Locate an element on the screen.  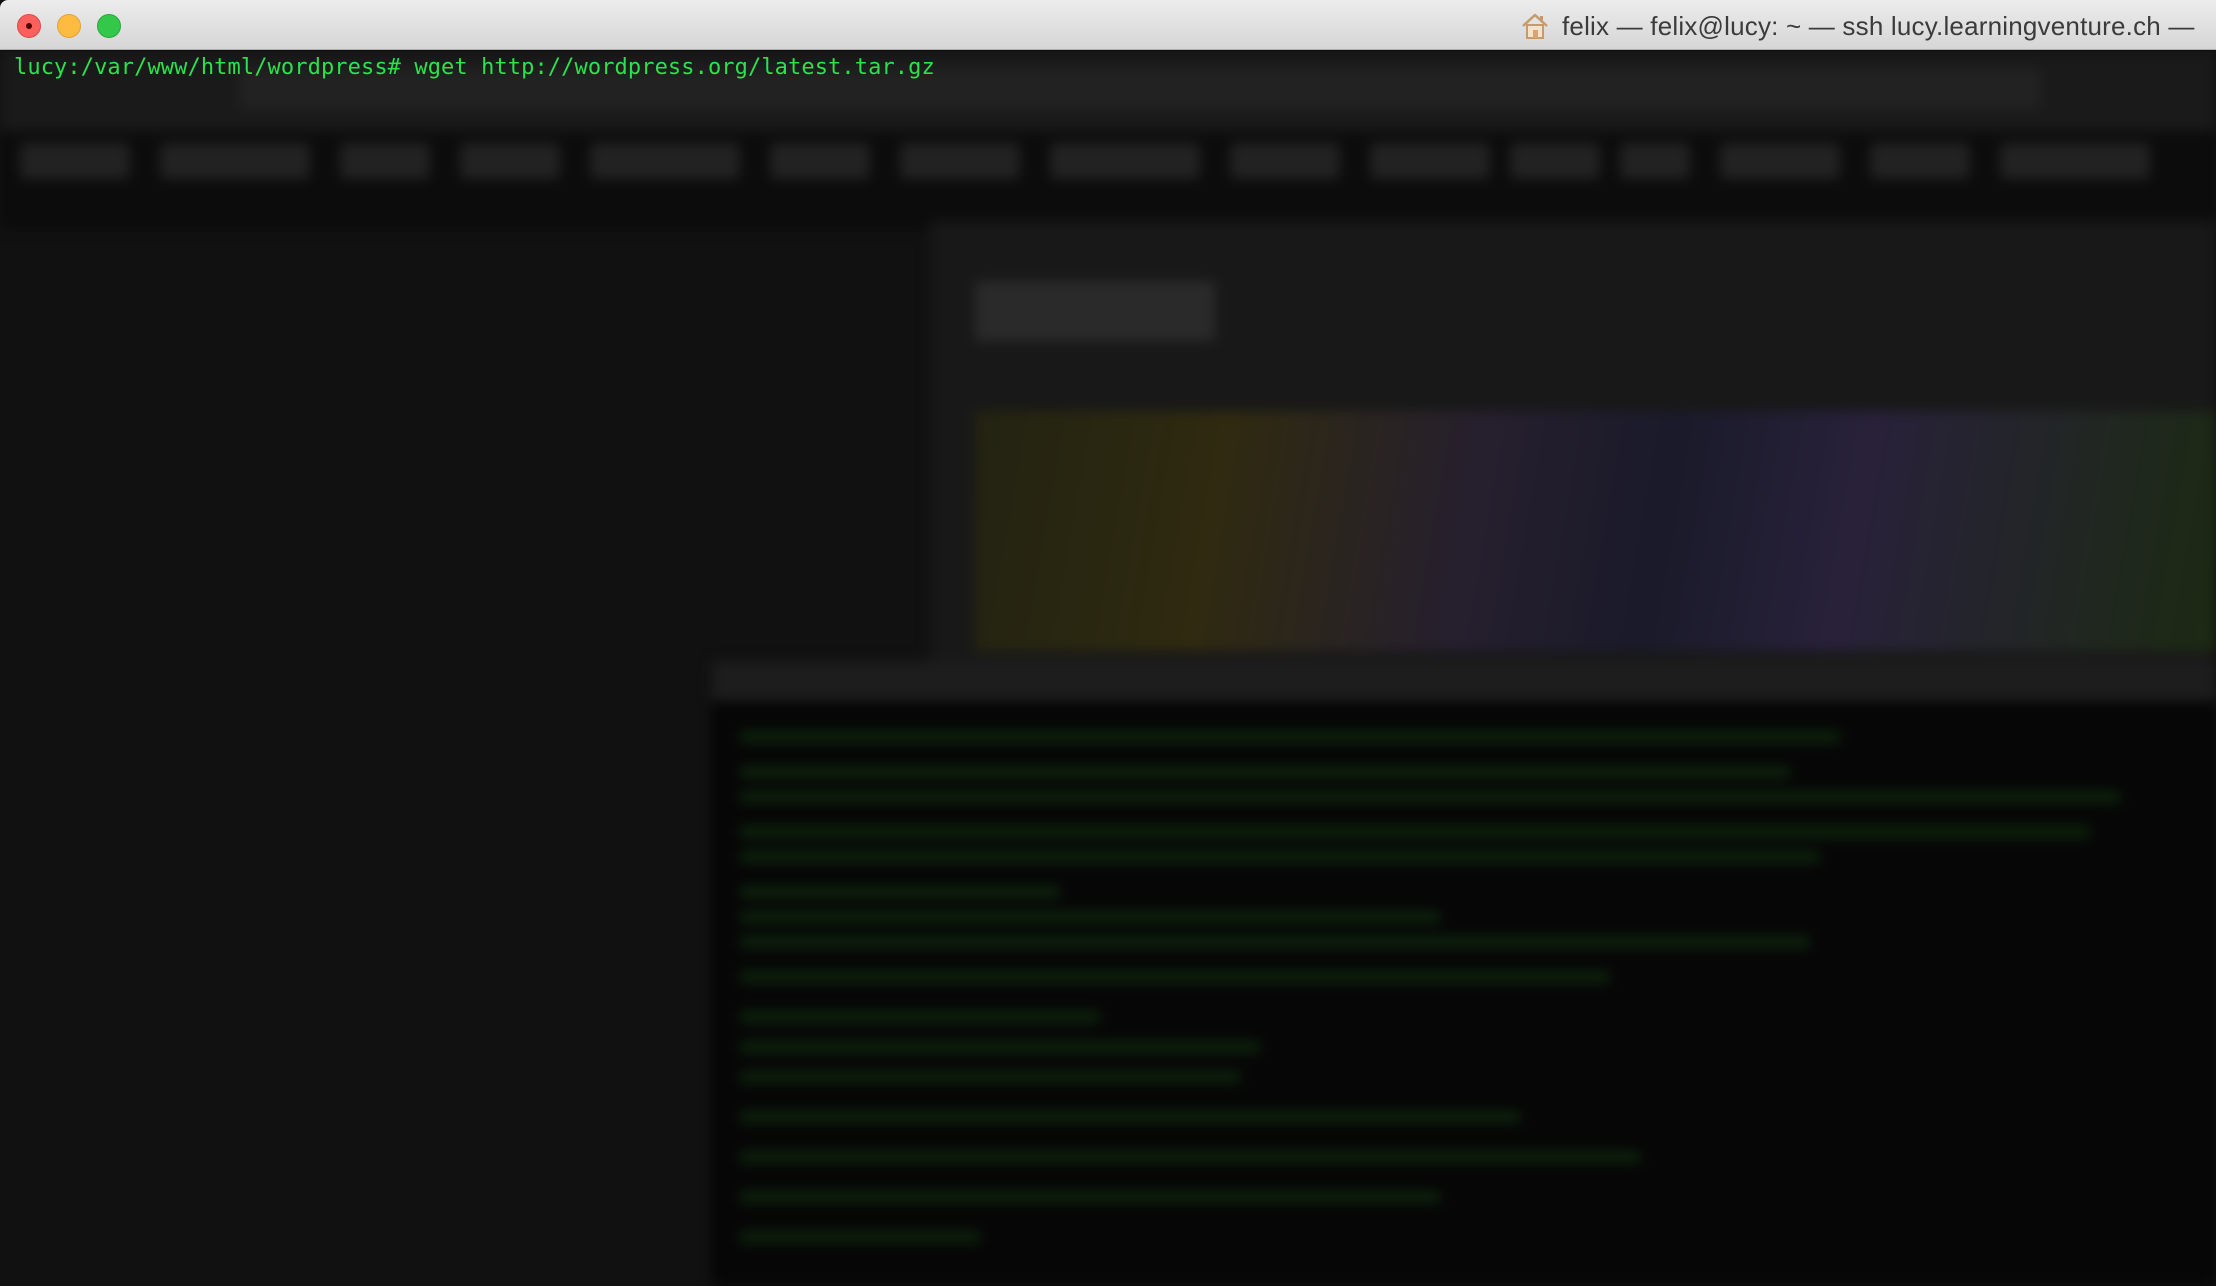
shell-command: wget http://wordpress.org/latest.tar.gz is located at coordinates (674, 67).